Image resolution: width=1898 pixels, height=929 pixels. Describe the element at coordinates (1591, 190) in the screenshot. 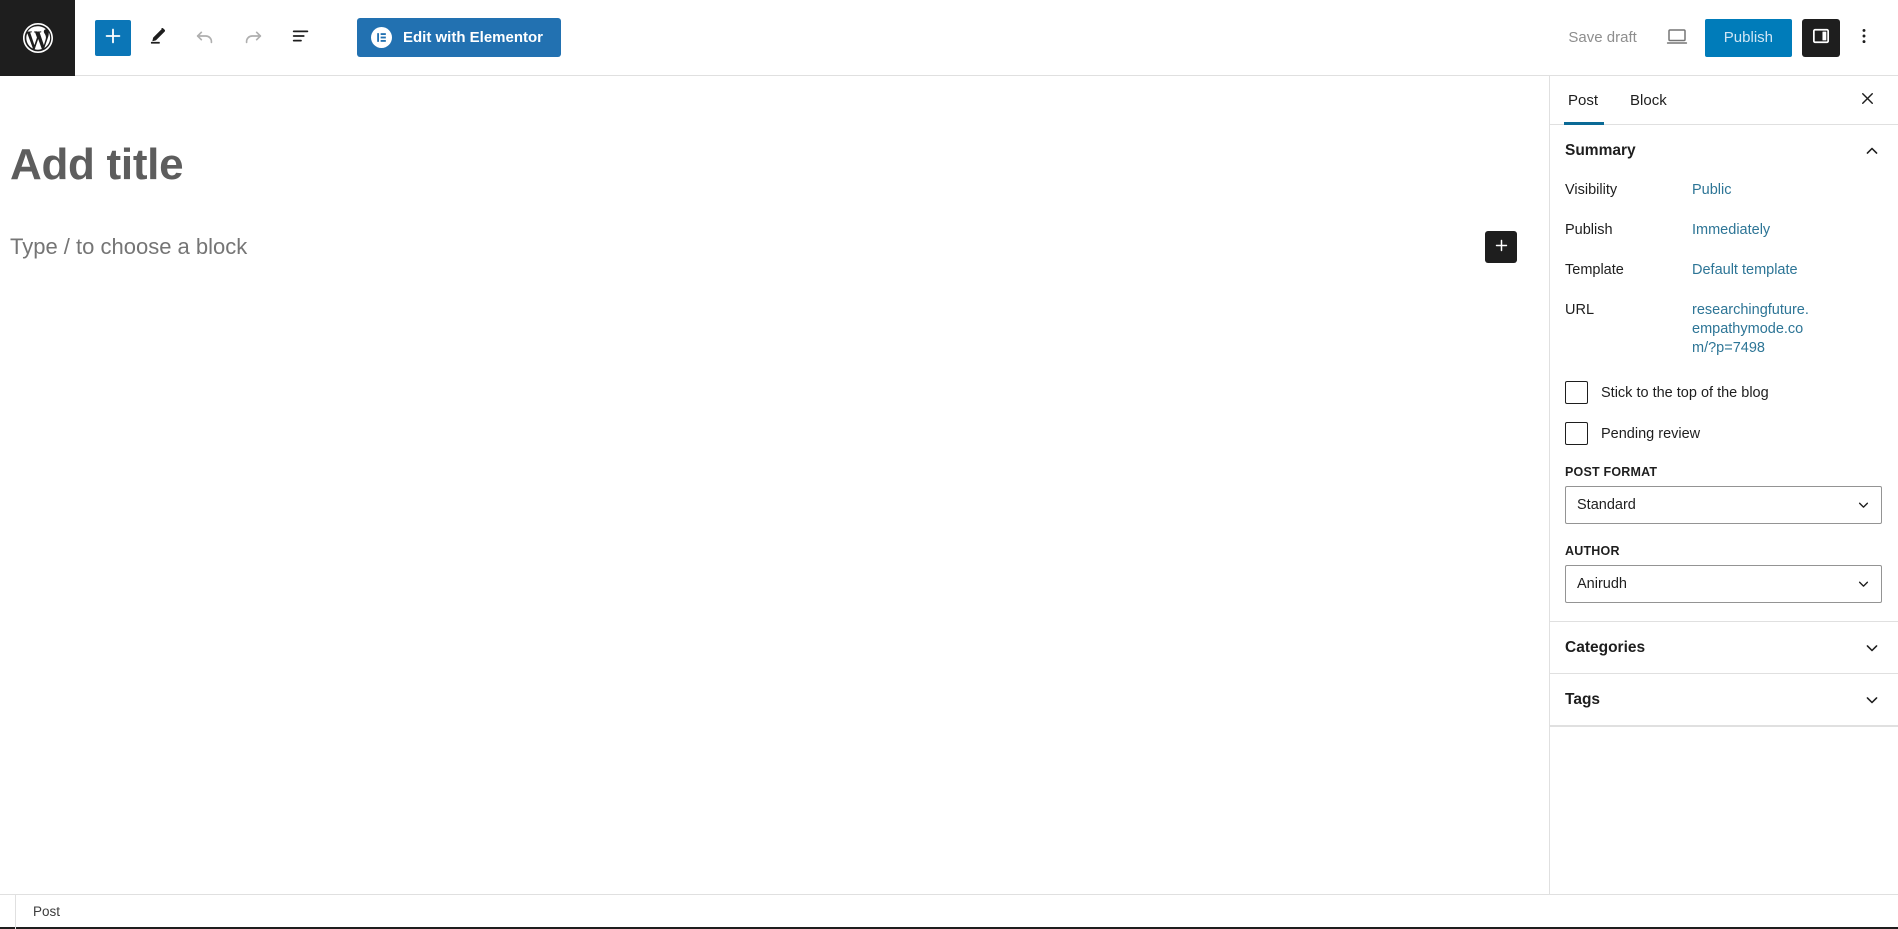

I see `visibility-label: Visibility` at that location.